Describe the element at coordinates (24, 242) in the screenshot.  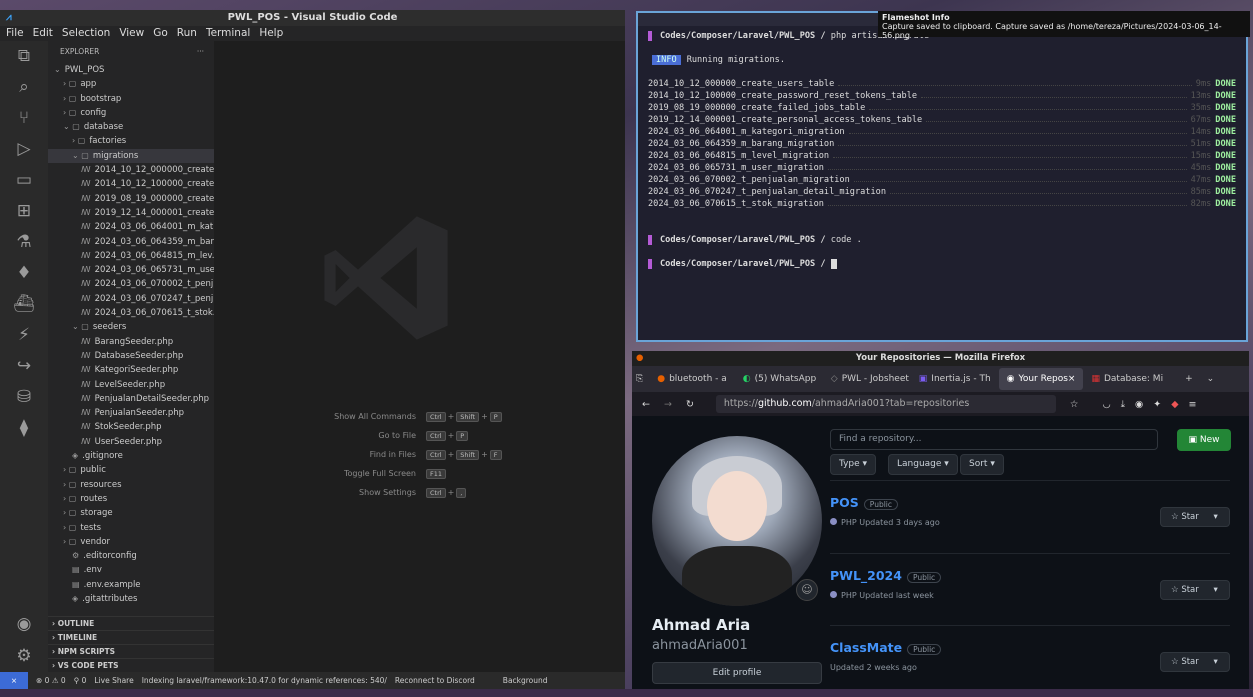
I see `testing-icon: ⚗` at that location.